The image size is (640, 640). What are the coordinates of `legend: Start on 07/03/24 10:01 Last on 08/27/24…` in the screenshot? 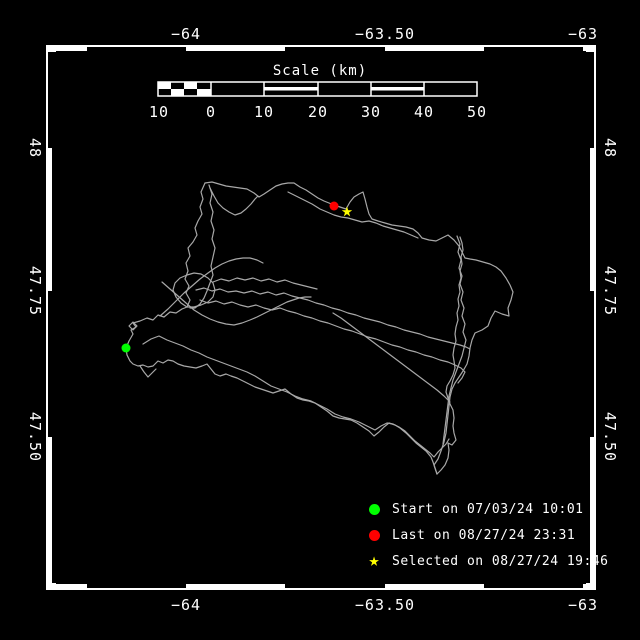 It's located at (488, 535).